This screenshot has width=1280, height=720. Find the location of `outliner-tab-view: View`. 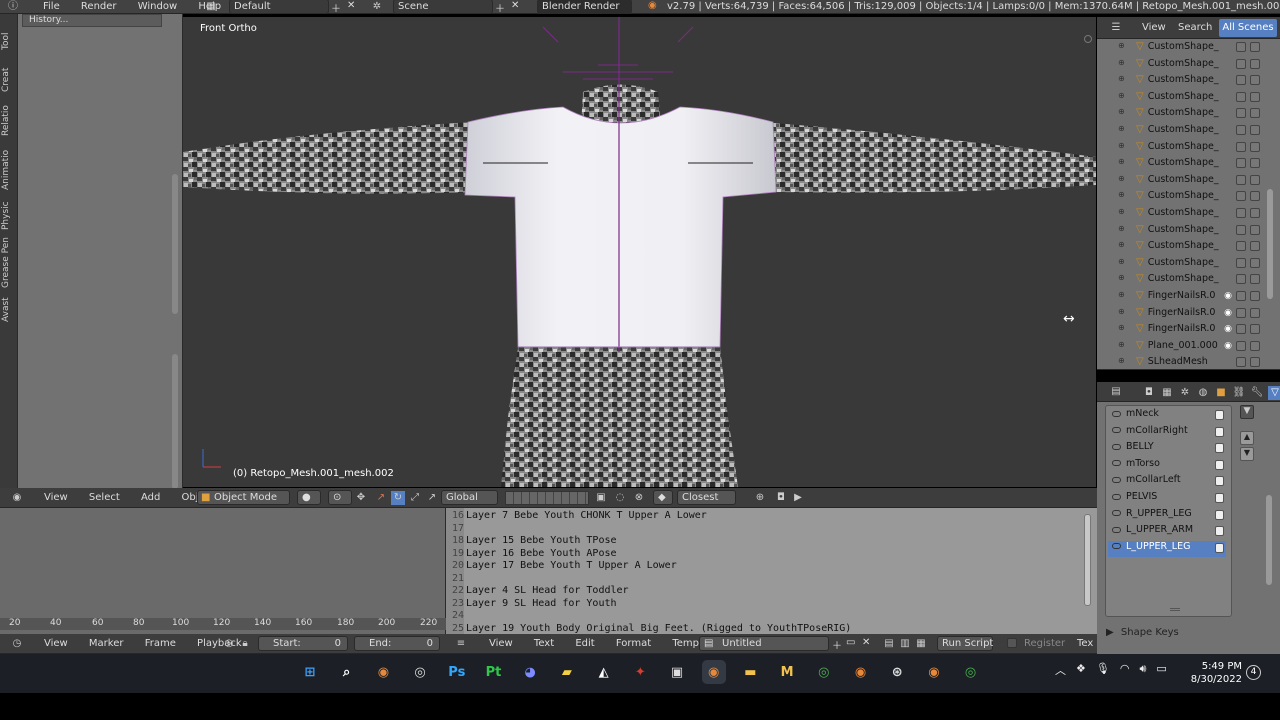

outliner-tab-view: View is located at coordinates (1154, 27).